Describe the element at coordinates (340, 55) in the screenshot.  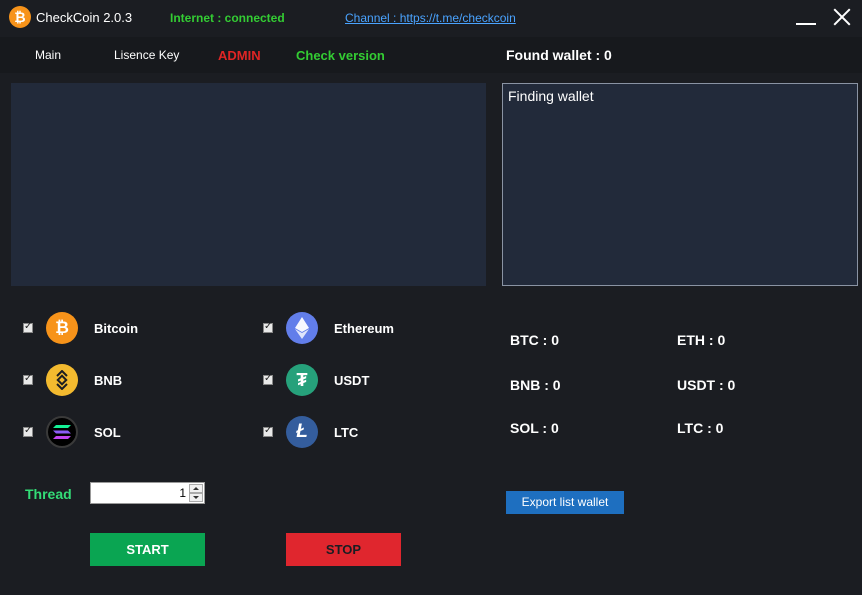
I see `nav-check-version: Check version` at that location.